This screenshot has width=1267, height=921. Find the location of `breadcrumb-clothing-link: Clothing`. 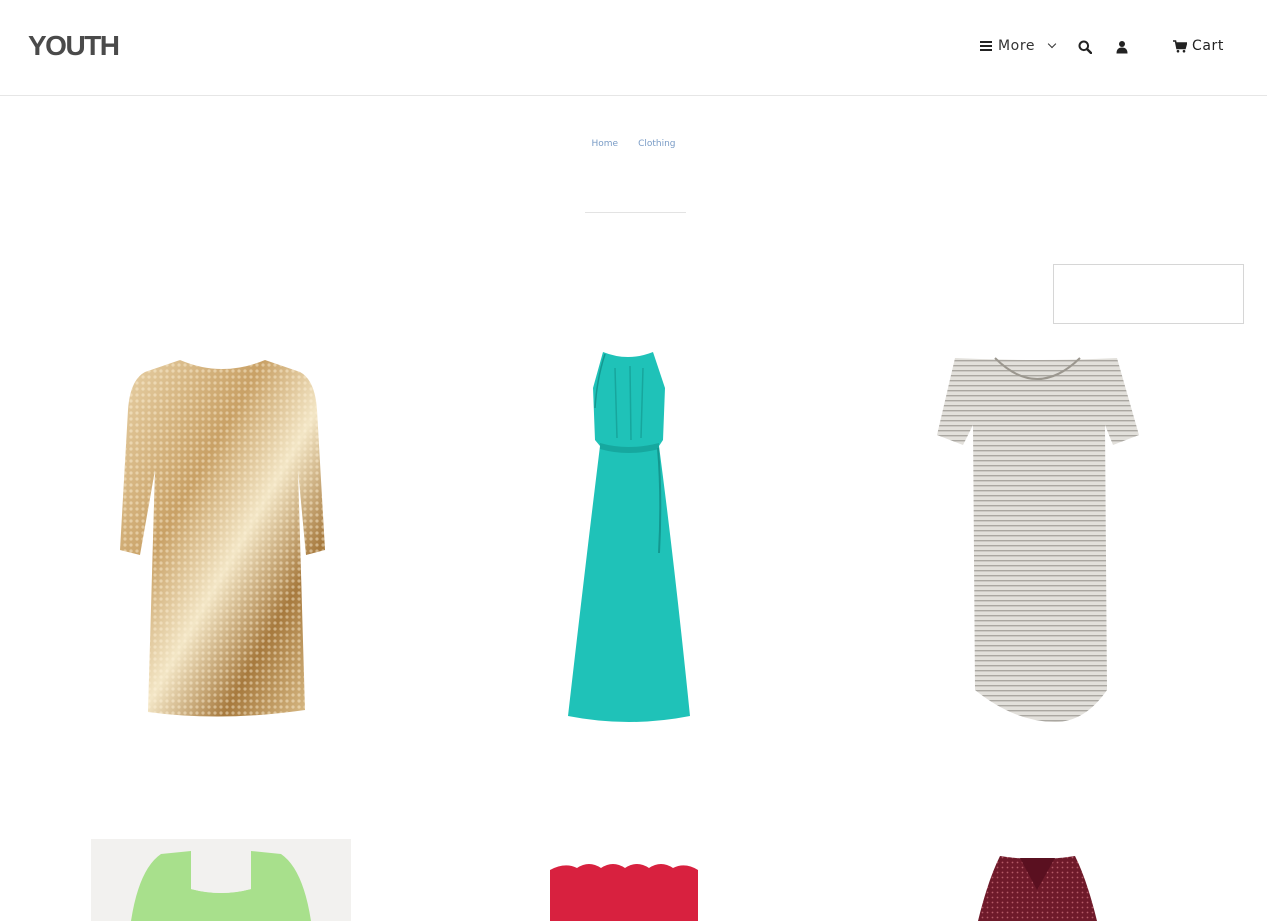

breadcrumb-clothing-link: Clothing is located at coordinates (656, 144).